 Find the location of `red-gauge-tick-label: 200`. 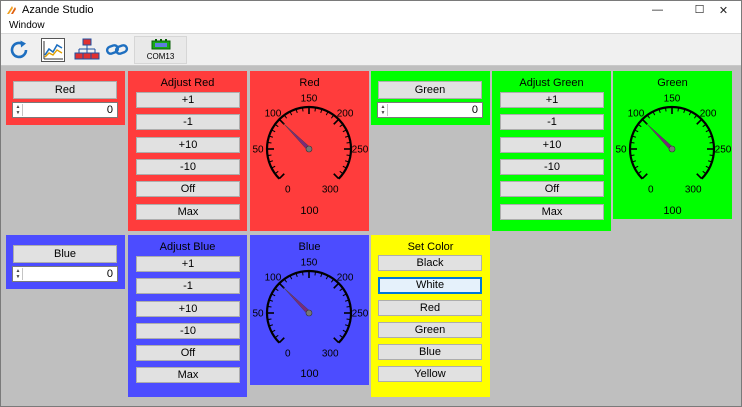

red-gauge-tick-label: 200 is located at coordinates (345, 113).